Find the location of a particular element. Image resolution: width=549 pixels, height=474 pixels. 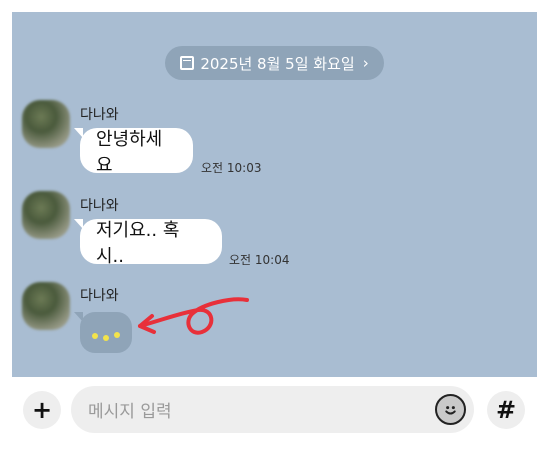

plus-icon: + is located at coordinates (42, 410).